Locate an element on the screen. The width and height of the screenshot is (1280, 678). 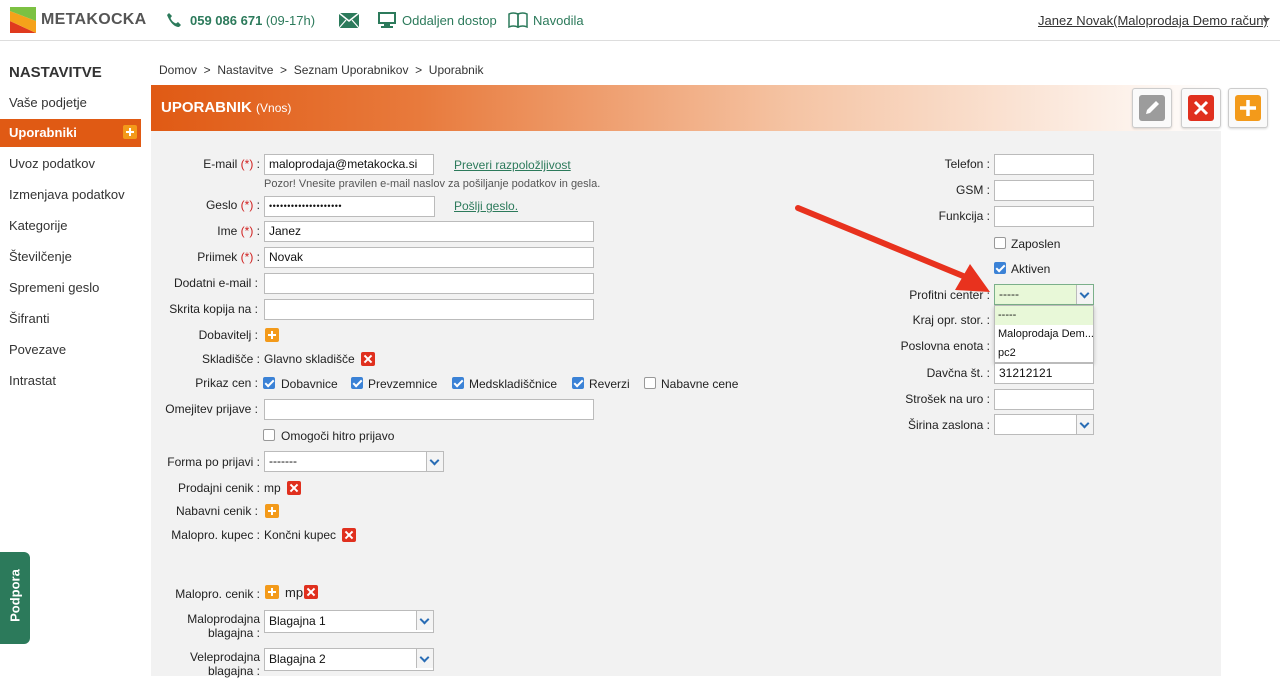
retail-customer-label: Malopro. kupec : is located at coordinates (215, 535).